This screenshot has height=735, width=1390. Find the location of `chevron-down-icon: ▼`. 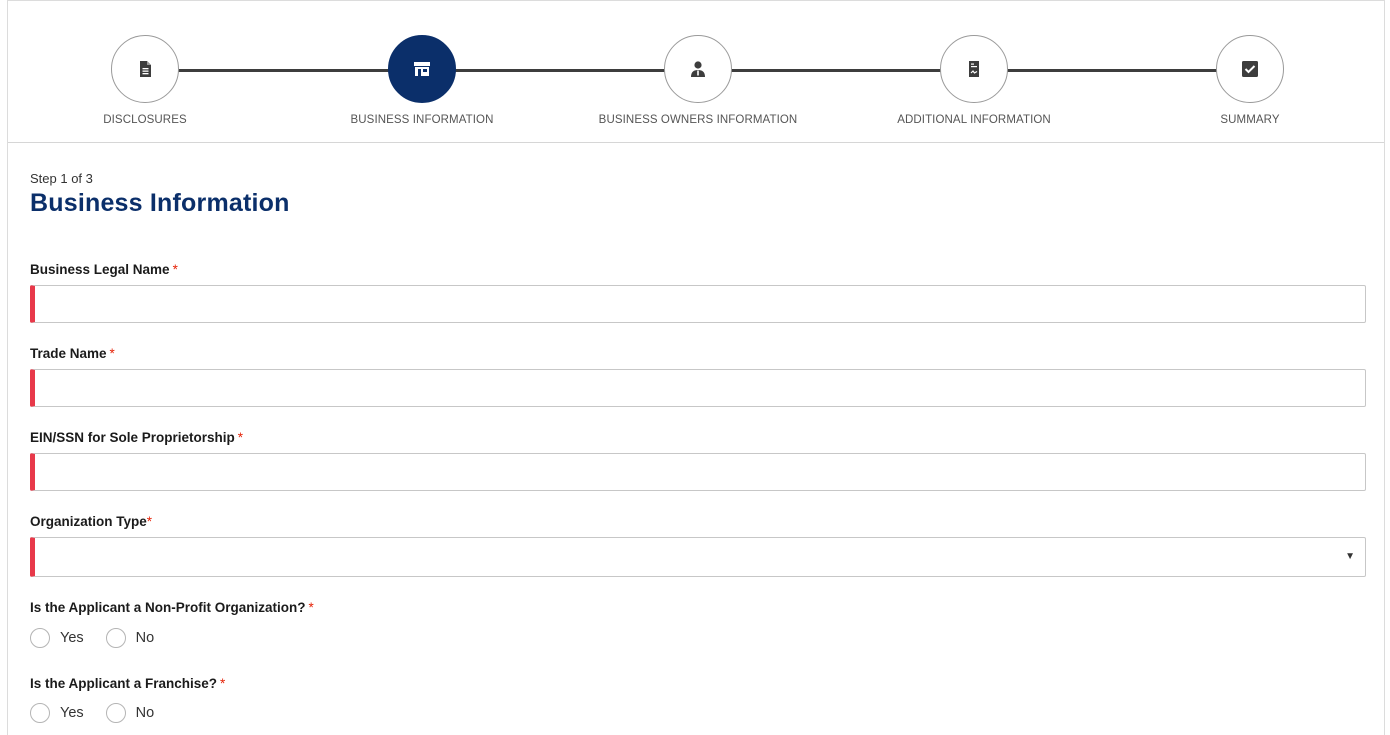

chevron-down-icon: ▼ is located at coordinates (1350, 556).